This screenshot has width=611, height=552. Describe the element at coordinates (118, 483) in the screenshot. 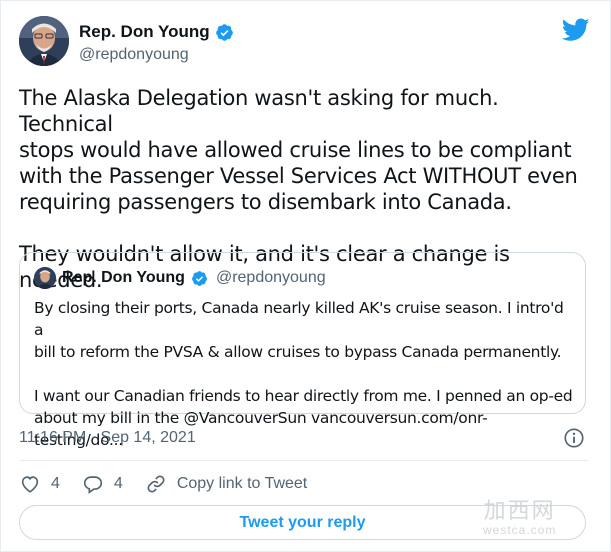

I see `reply-count: 4` at that location.